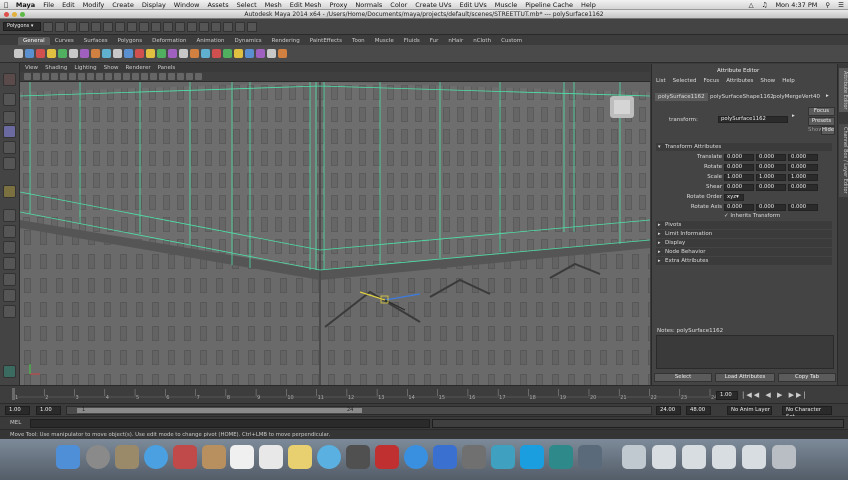 The width and height of the screenshot is (848, 480). Describe the element at coordinates (25, 5) in the screenshot. I see `app-menu: Maya` at that location.